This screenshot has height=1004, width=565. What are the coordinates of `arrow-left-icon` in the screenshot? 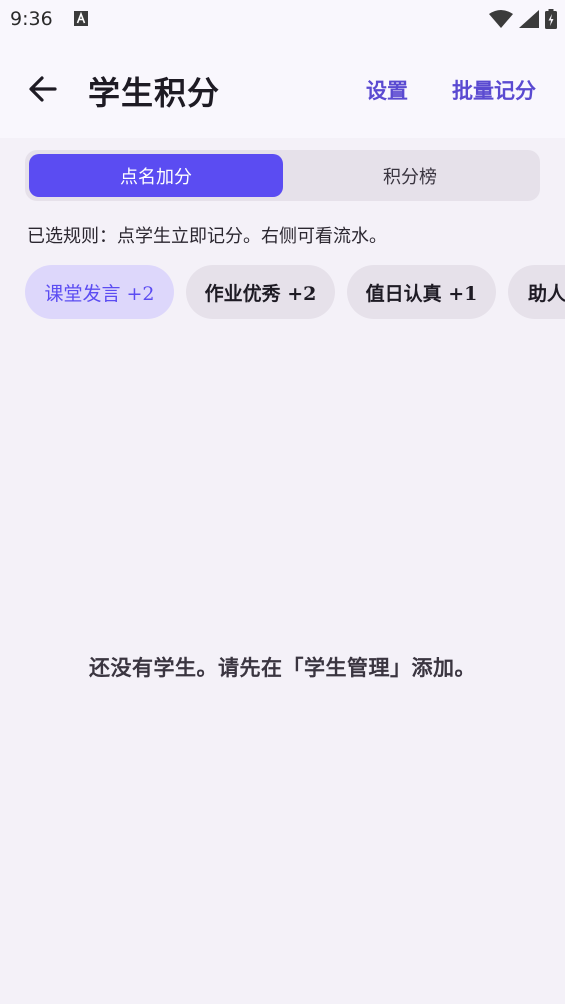 It's located at (43, 89).